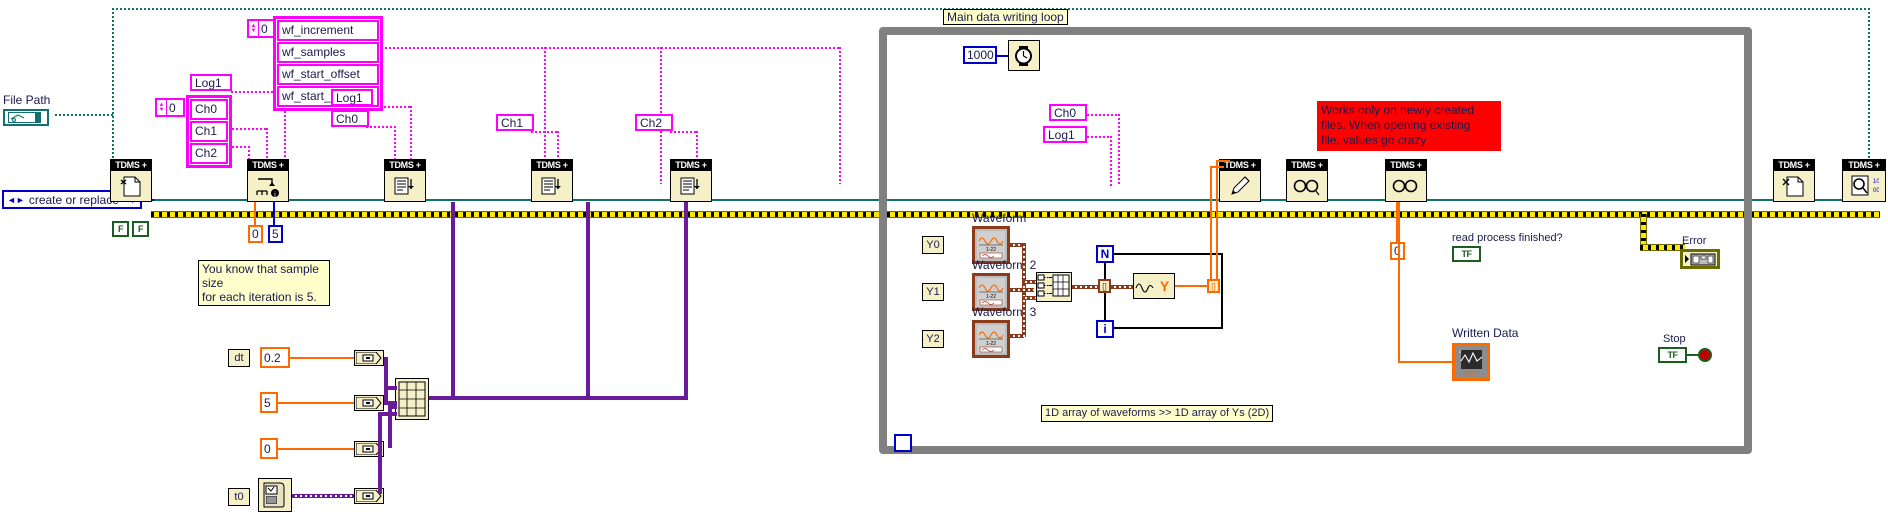 The image size is (1888, 515). What do you see at coordinates (16, 199) in the screenshot?
I see `left-right-arrows-icon: ◄►` at bounding box center [16, 199].